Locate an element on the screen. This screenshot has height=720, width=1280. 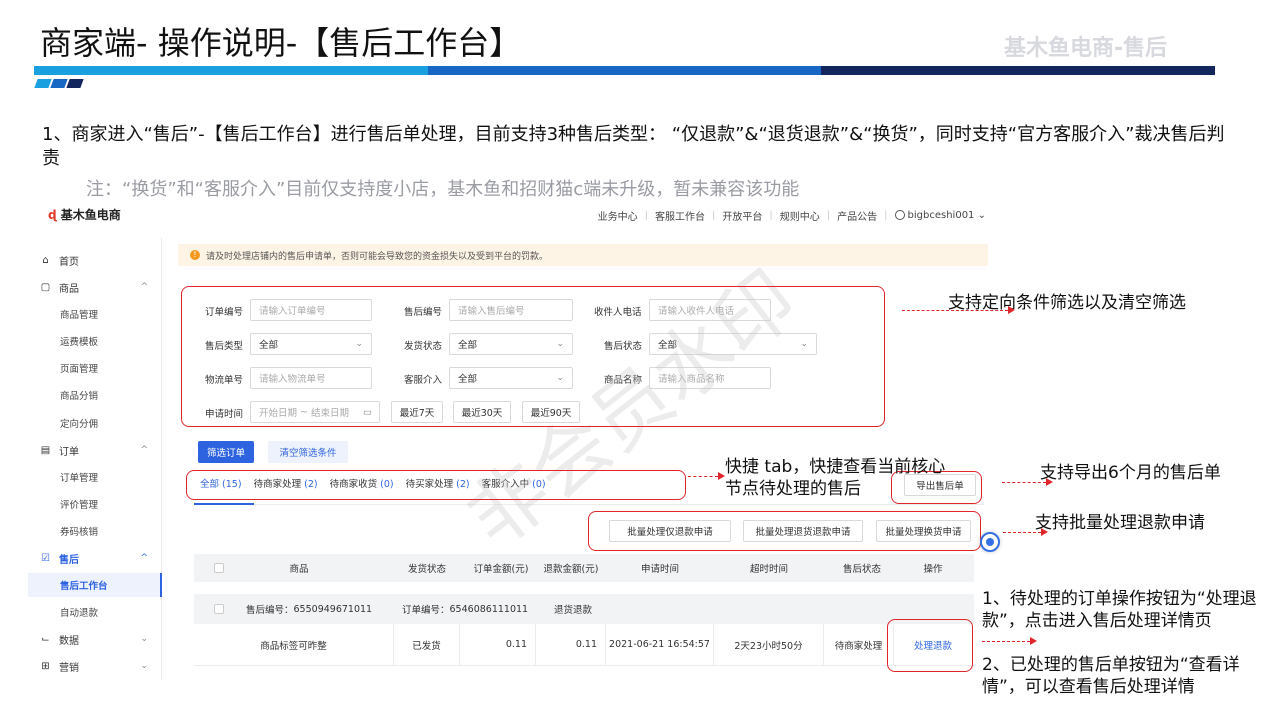
sidebar-item-order-manage: 订单管理 is located at coordinates (95, 477).